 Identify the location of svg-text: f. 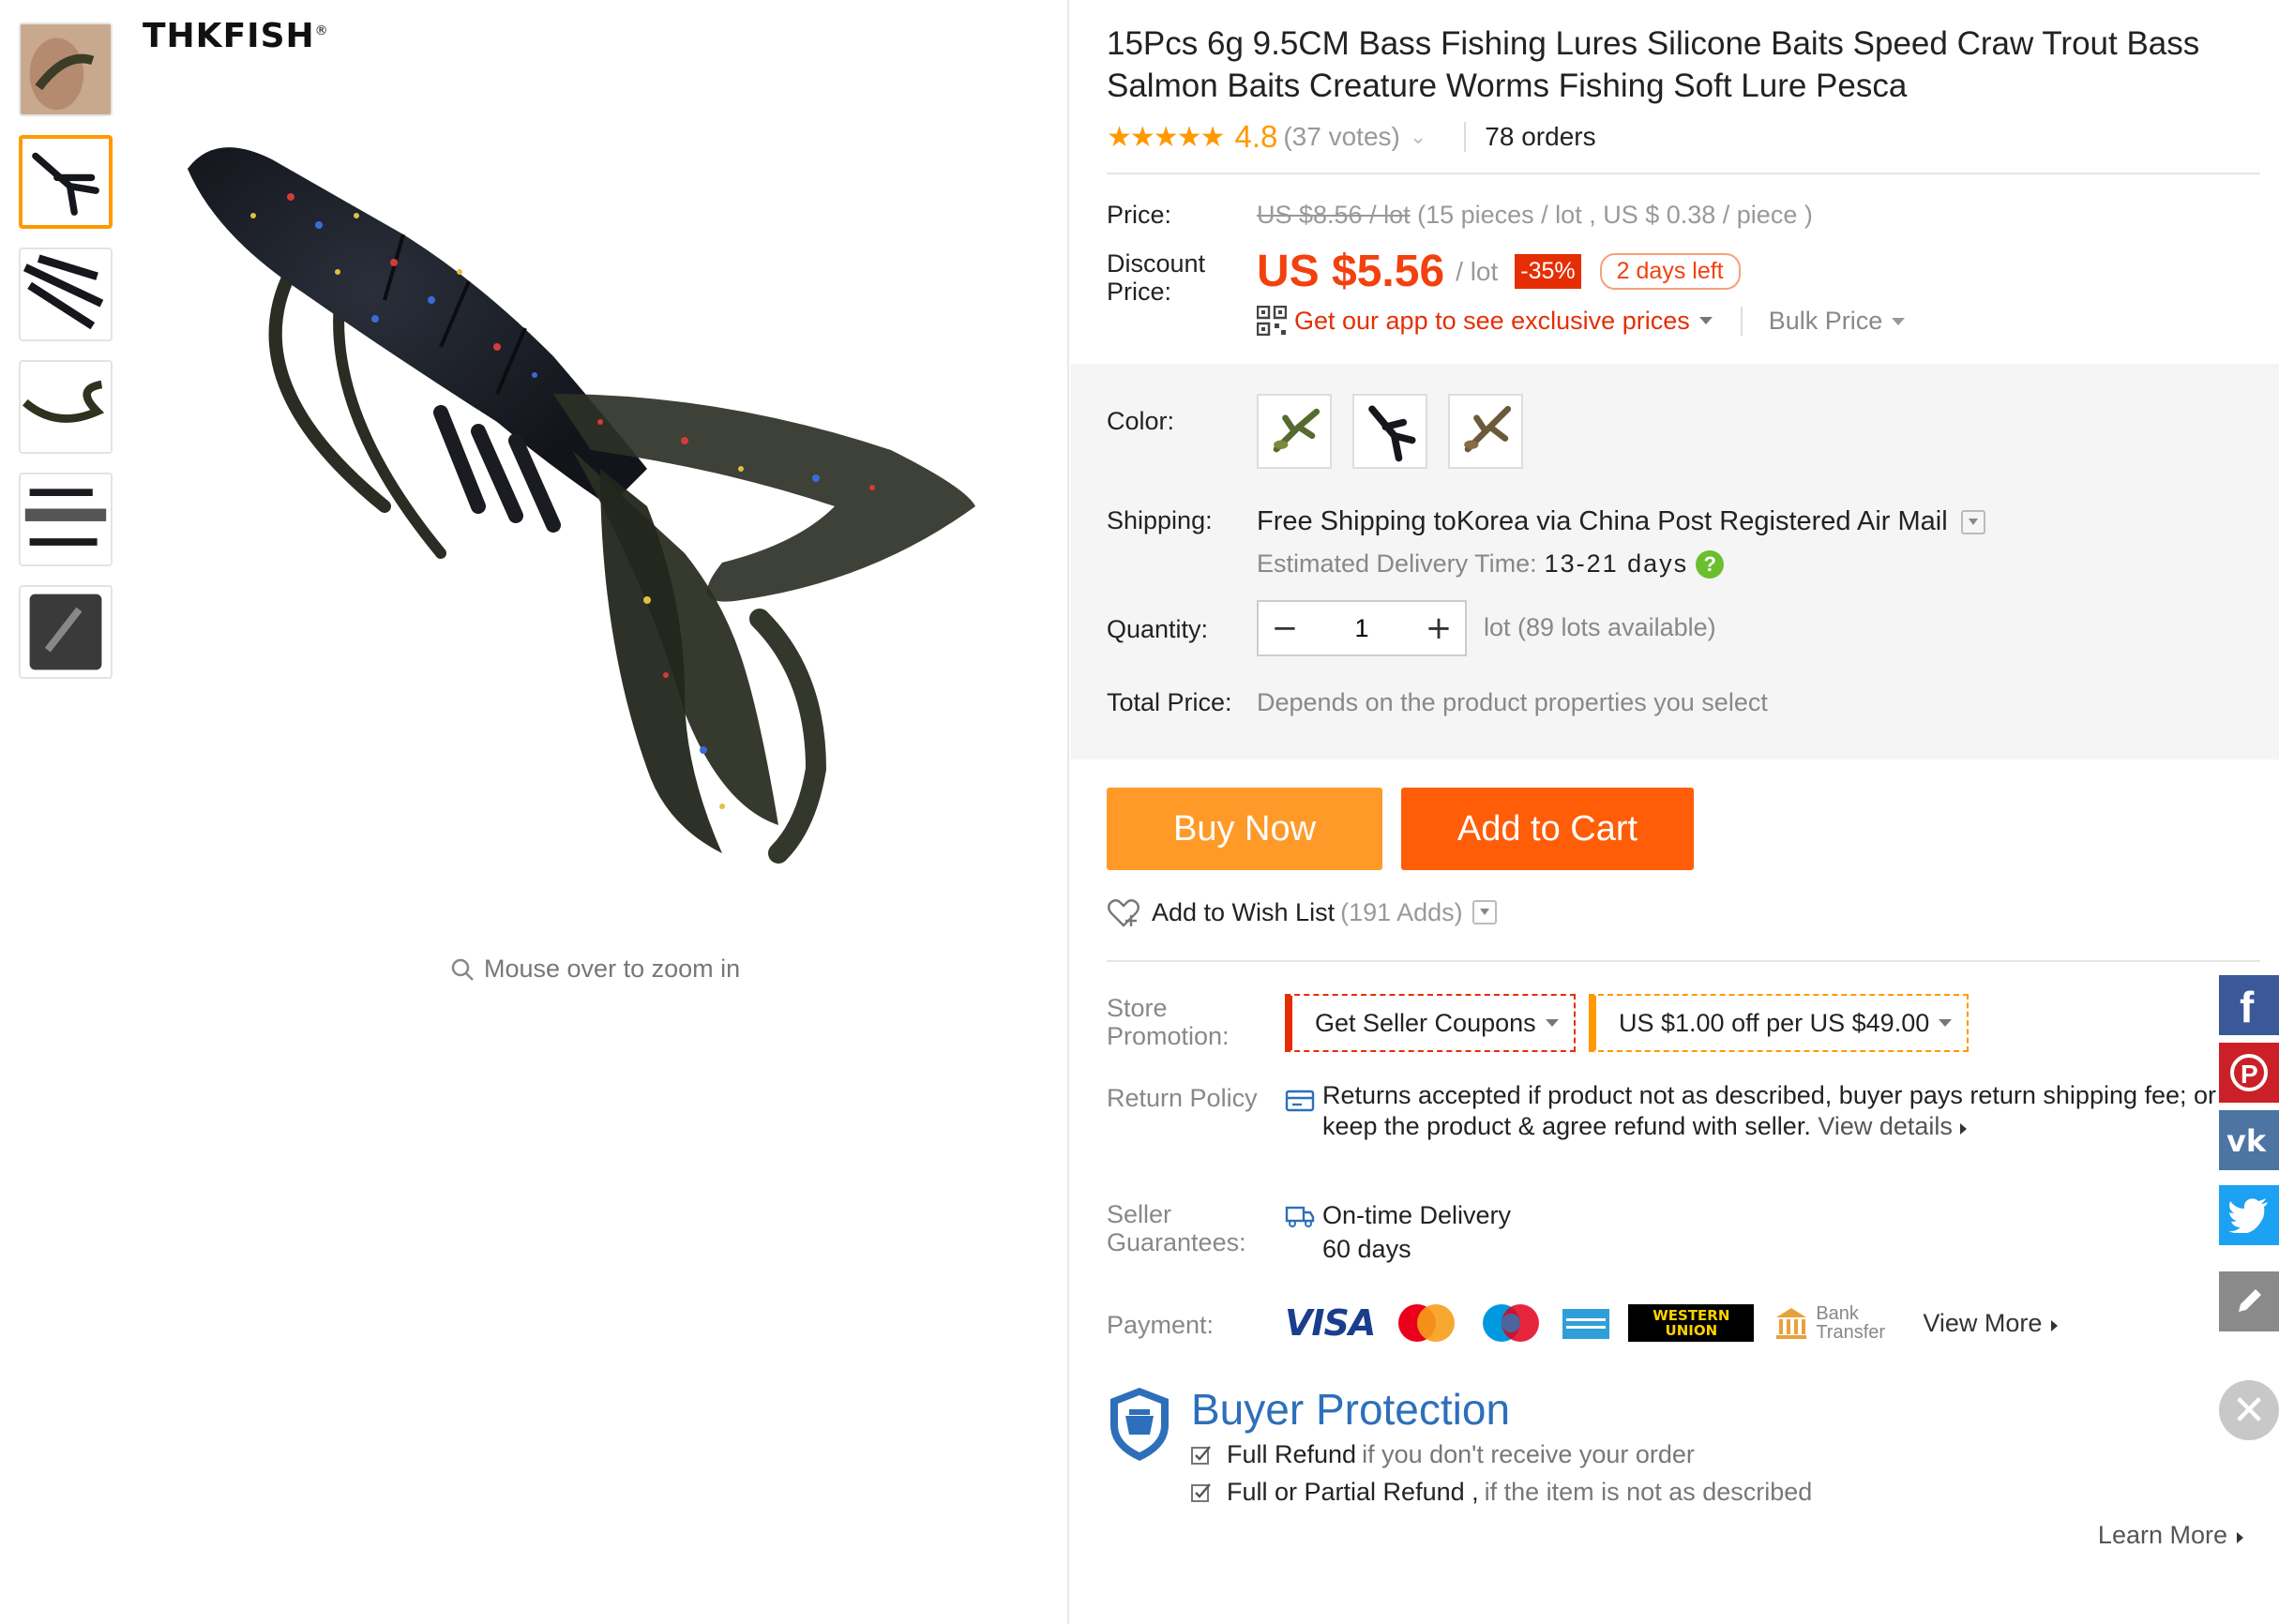
(2247, 1005).